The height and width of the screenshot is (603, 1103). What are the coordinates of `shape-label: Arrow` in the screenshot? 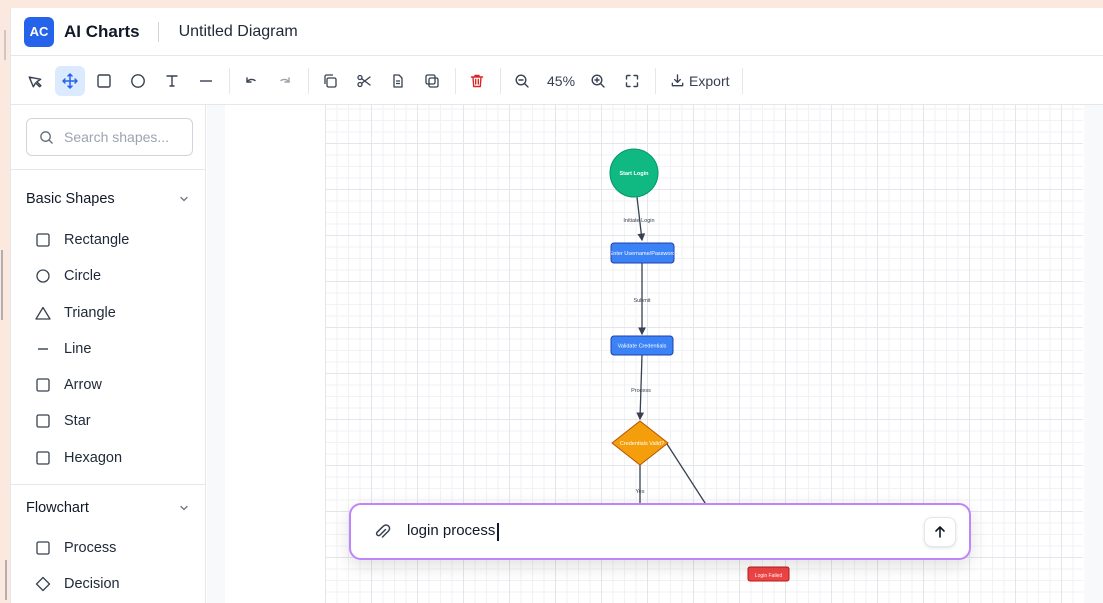 It's located at (83, 385).